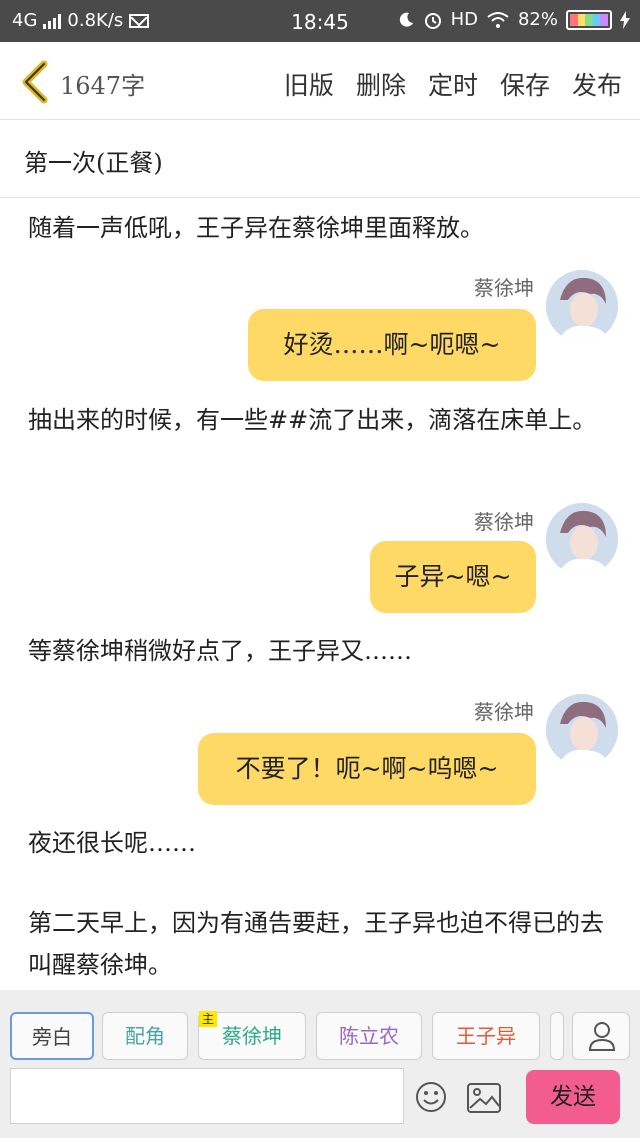  What do you see at coordinates (256, 228) in the screenshot?
I see `narration-text: 随着一声低吼，王子异在蔡徐坤里面释放。` at bounding box center [256, 228].